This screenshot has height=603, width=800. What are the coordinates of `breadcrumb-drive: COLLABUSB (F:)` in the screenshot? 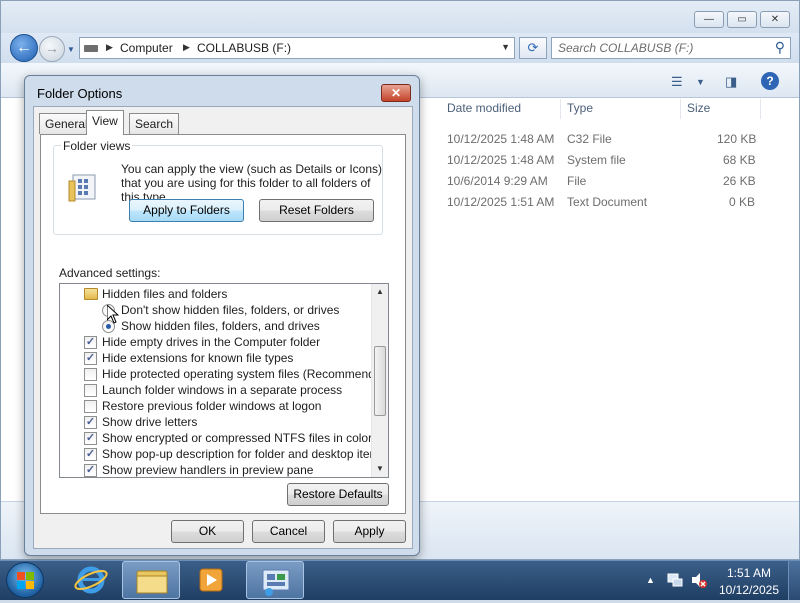 It's located at (244, 48).